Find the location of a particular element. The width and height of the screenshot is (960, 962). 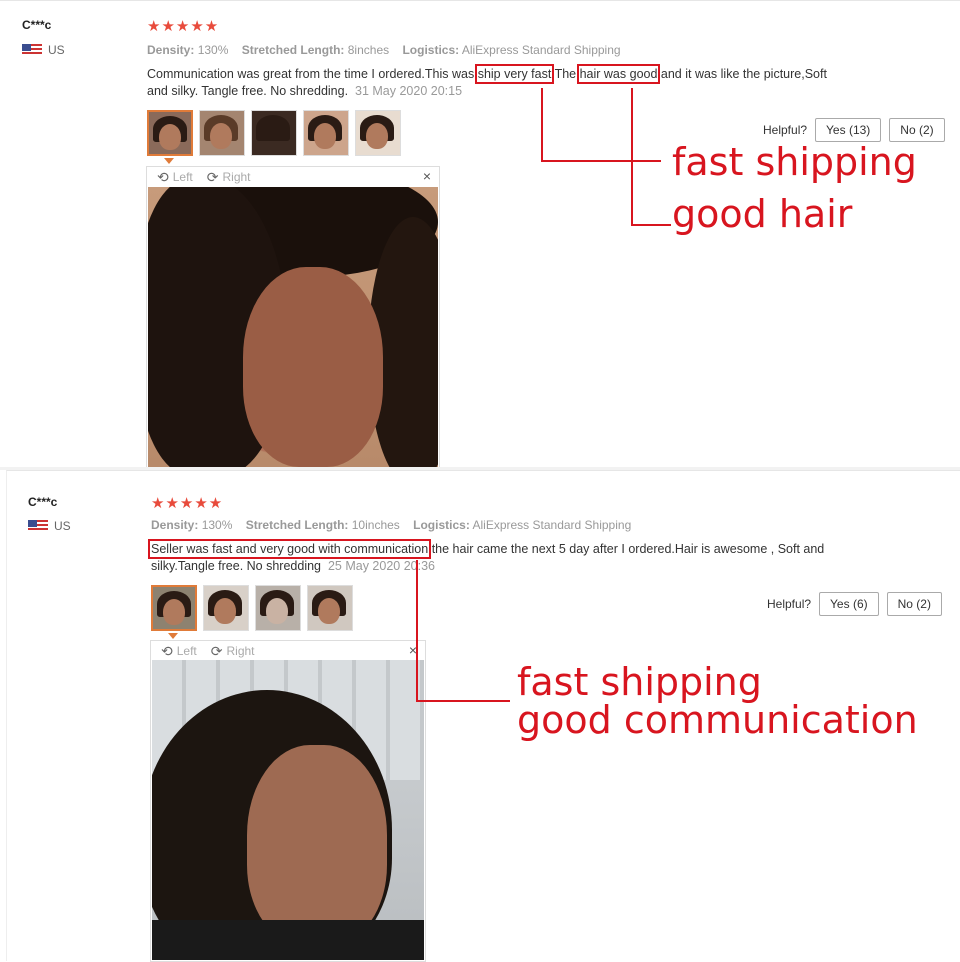

close-icon: × is located at coordinates (427, 176).